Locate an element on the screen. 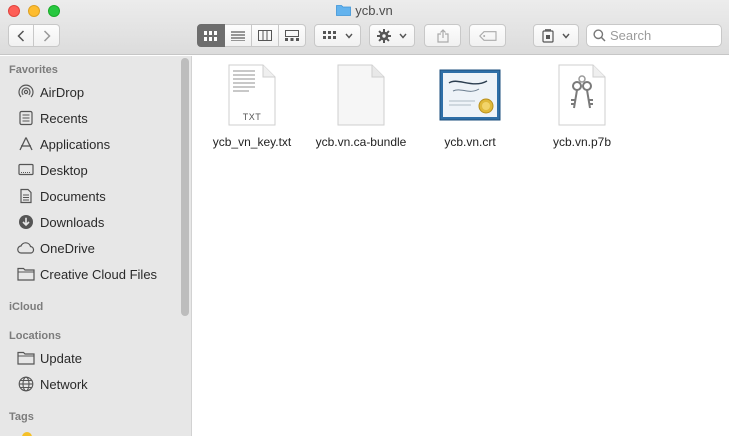  sidebar-item-label: Downloads is located at coordinates (72, 222).